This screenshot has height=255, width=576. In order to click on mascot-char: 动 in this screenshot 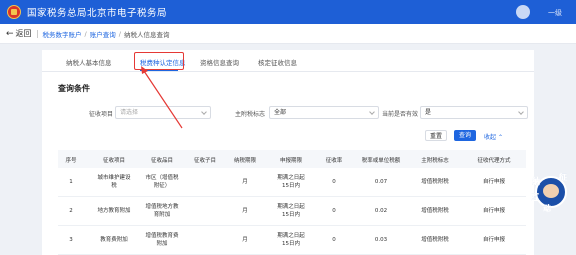, I will do `click(547, 208)`.